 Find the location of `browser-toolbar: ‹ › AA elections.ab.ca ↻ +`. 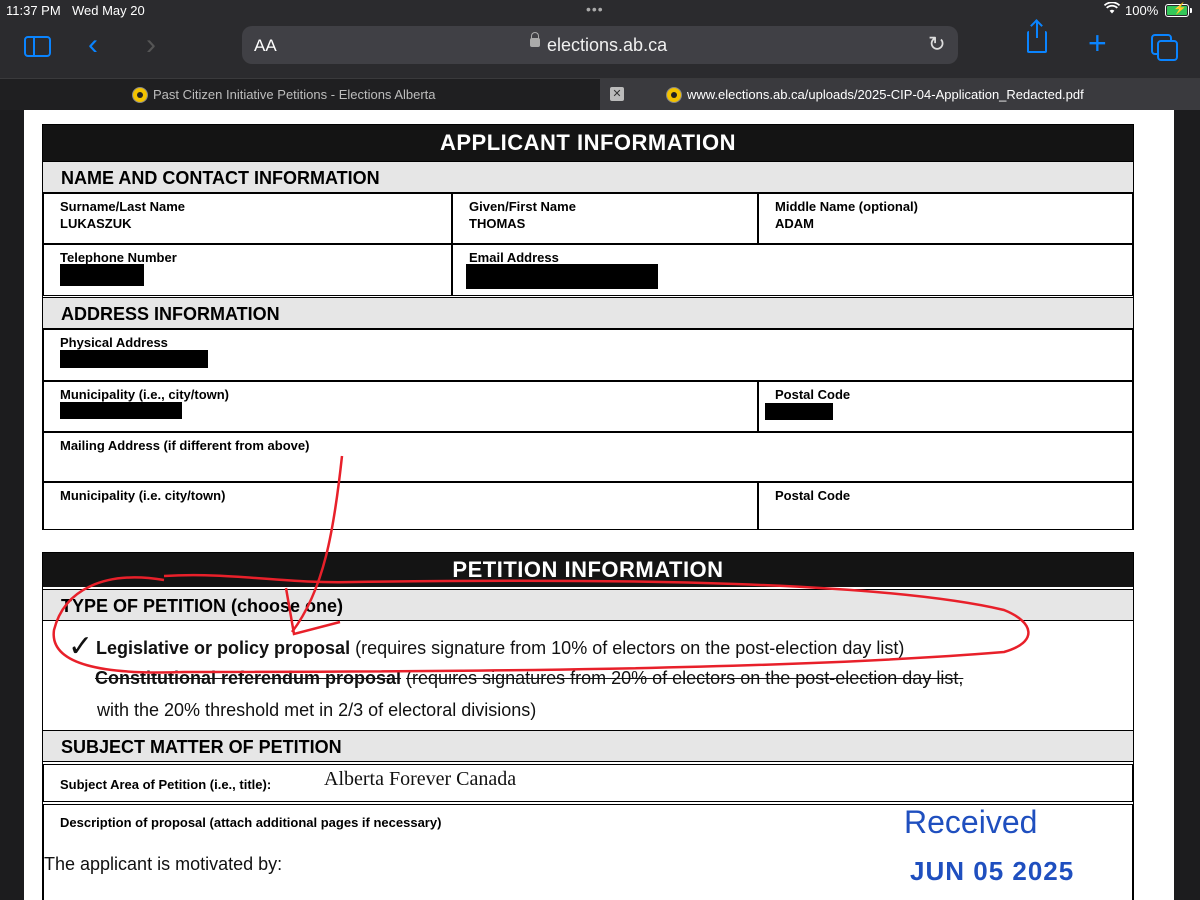

browser-toolbar: ‹ › AA elections.ab.ca ↻ + is located at coordinates (600, 49).